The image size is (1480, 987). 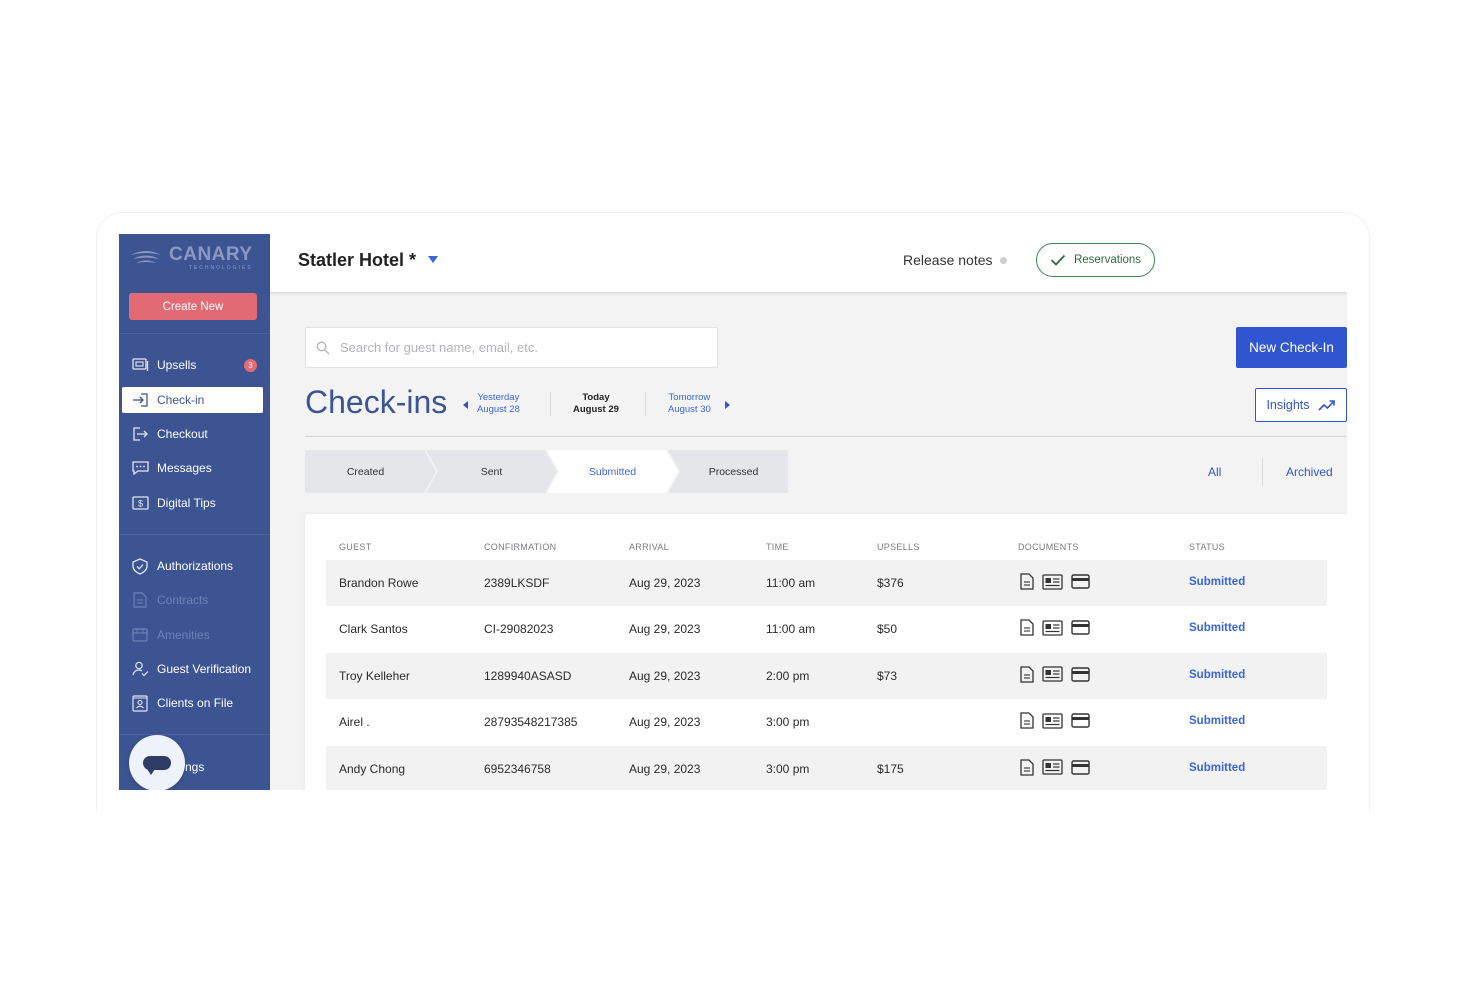 What do you see at coordinates (250, 365) in the screenshot?
I see `upsells-count-badge: 3` at bounding box center [250, 365].